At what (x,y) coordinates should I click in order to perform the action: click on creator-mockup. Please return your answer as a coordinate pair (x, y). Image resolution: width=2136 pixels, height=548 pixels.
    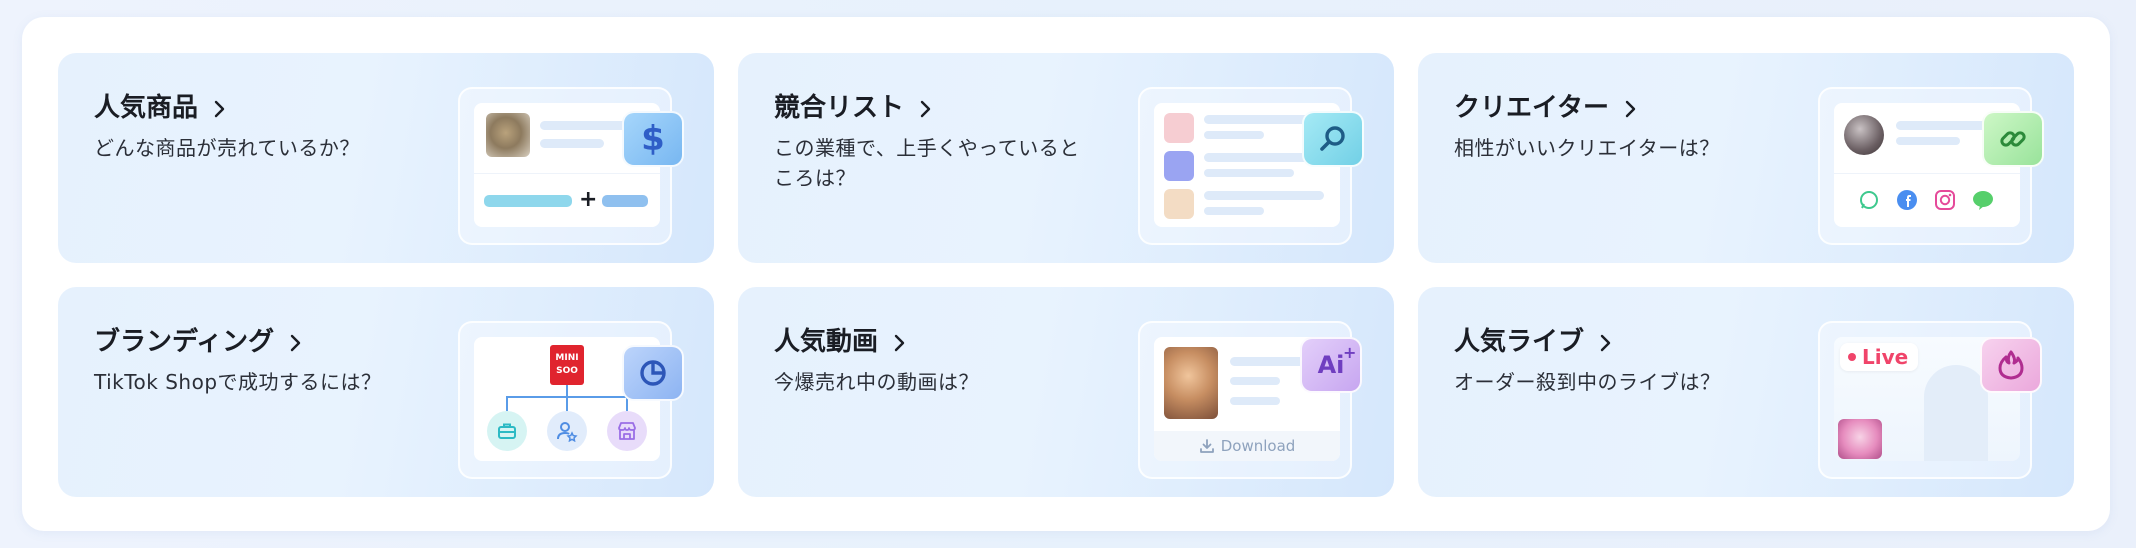
    Looking at the image, I should click on (1931, 166).